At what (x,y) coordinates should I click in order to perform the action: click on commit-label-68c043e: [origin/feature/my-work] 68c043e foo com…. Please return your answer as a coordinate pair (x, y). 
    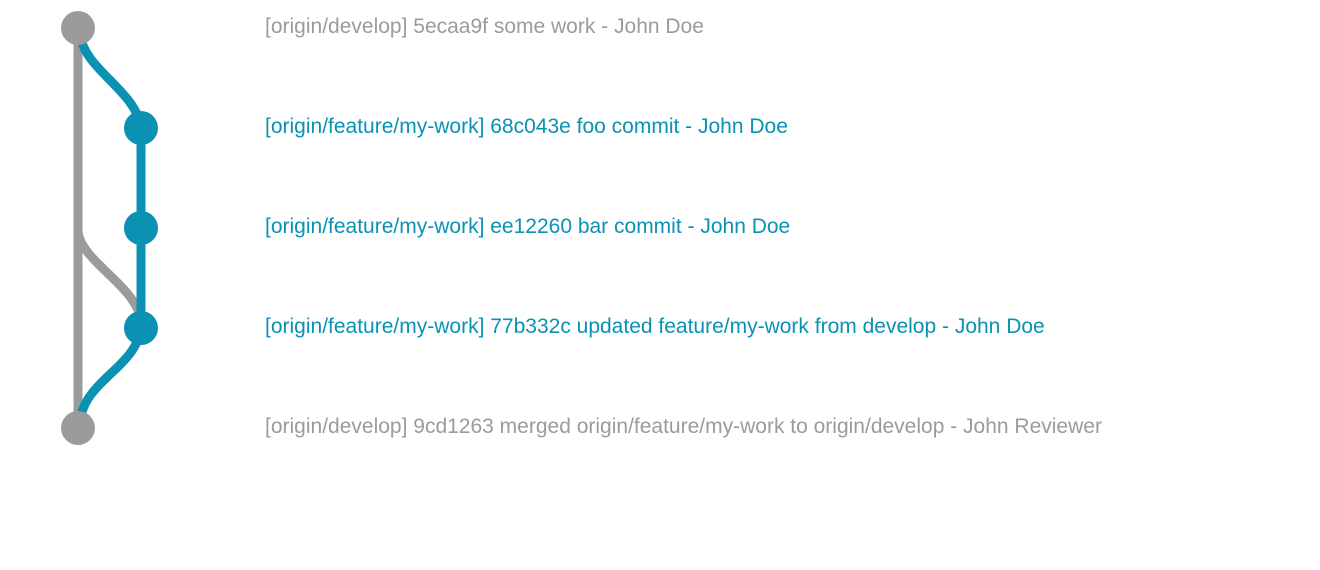
    Looking at the image, I should click on (526, 127).